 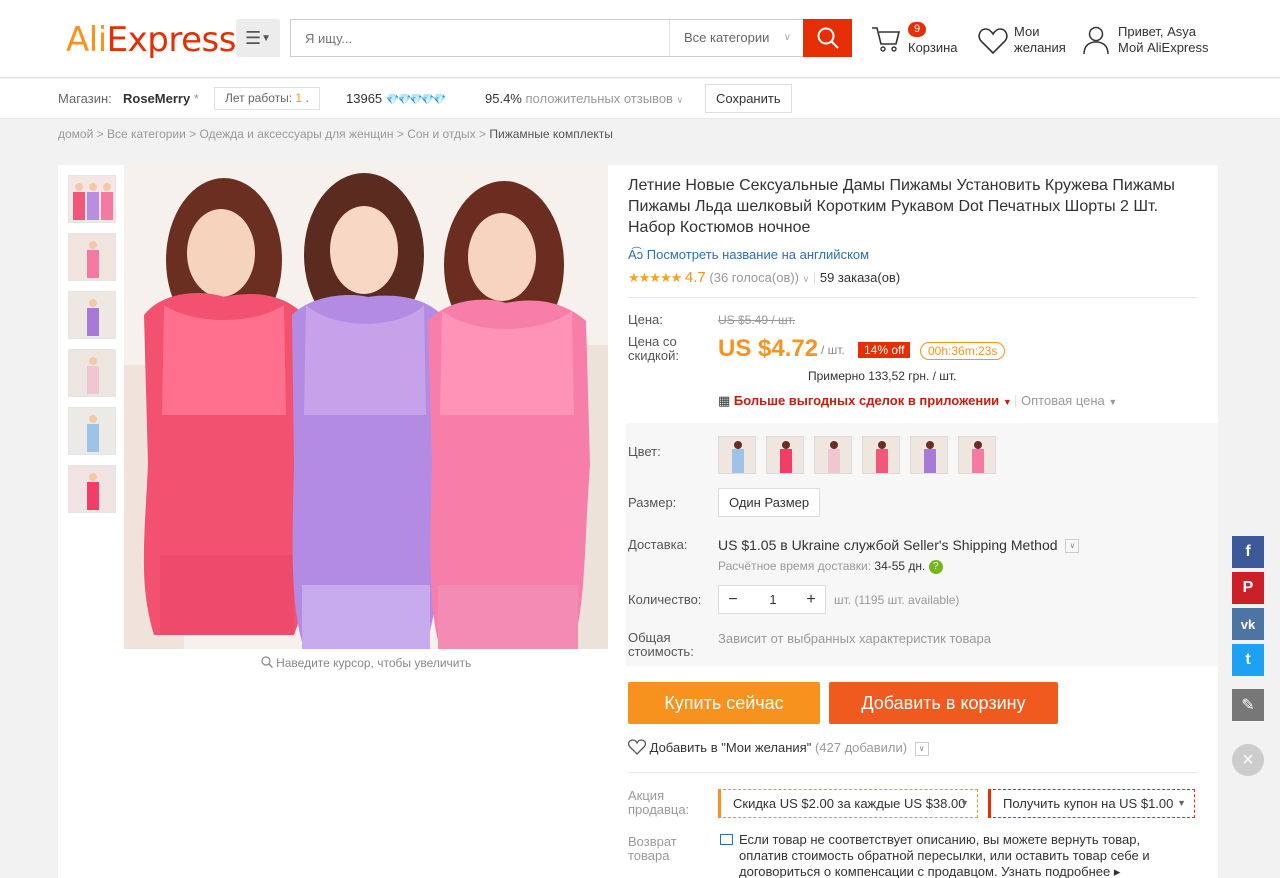 I want to click on size-option-button: Один Размер, so click(x=769, y=502).